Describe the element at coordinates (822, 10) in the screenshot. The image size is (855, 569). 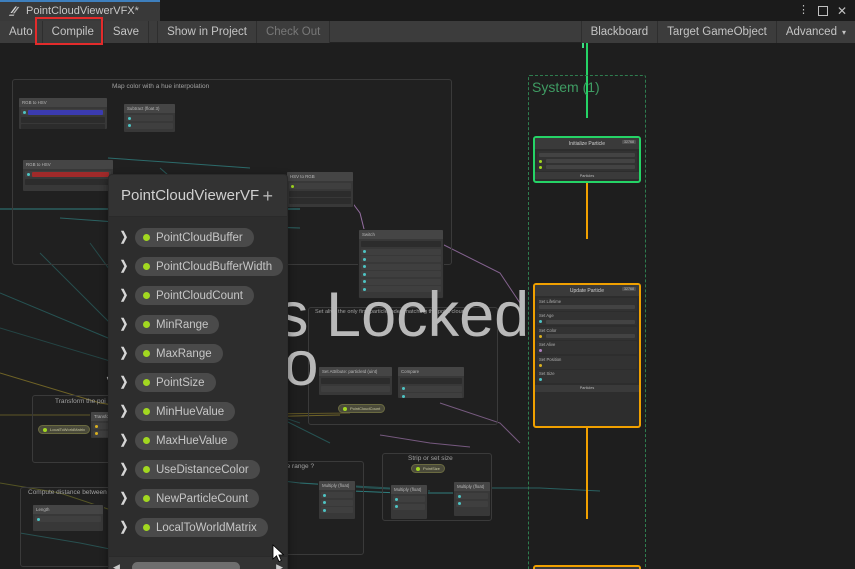
I see `maximize-icon` at that location.